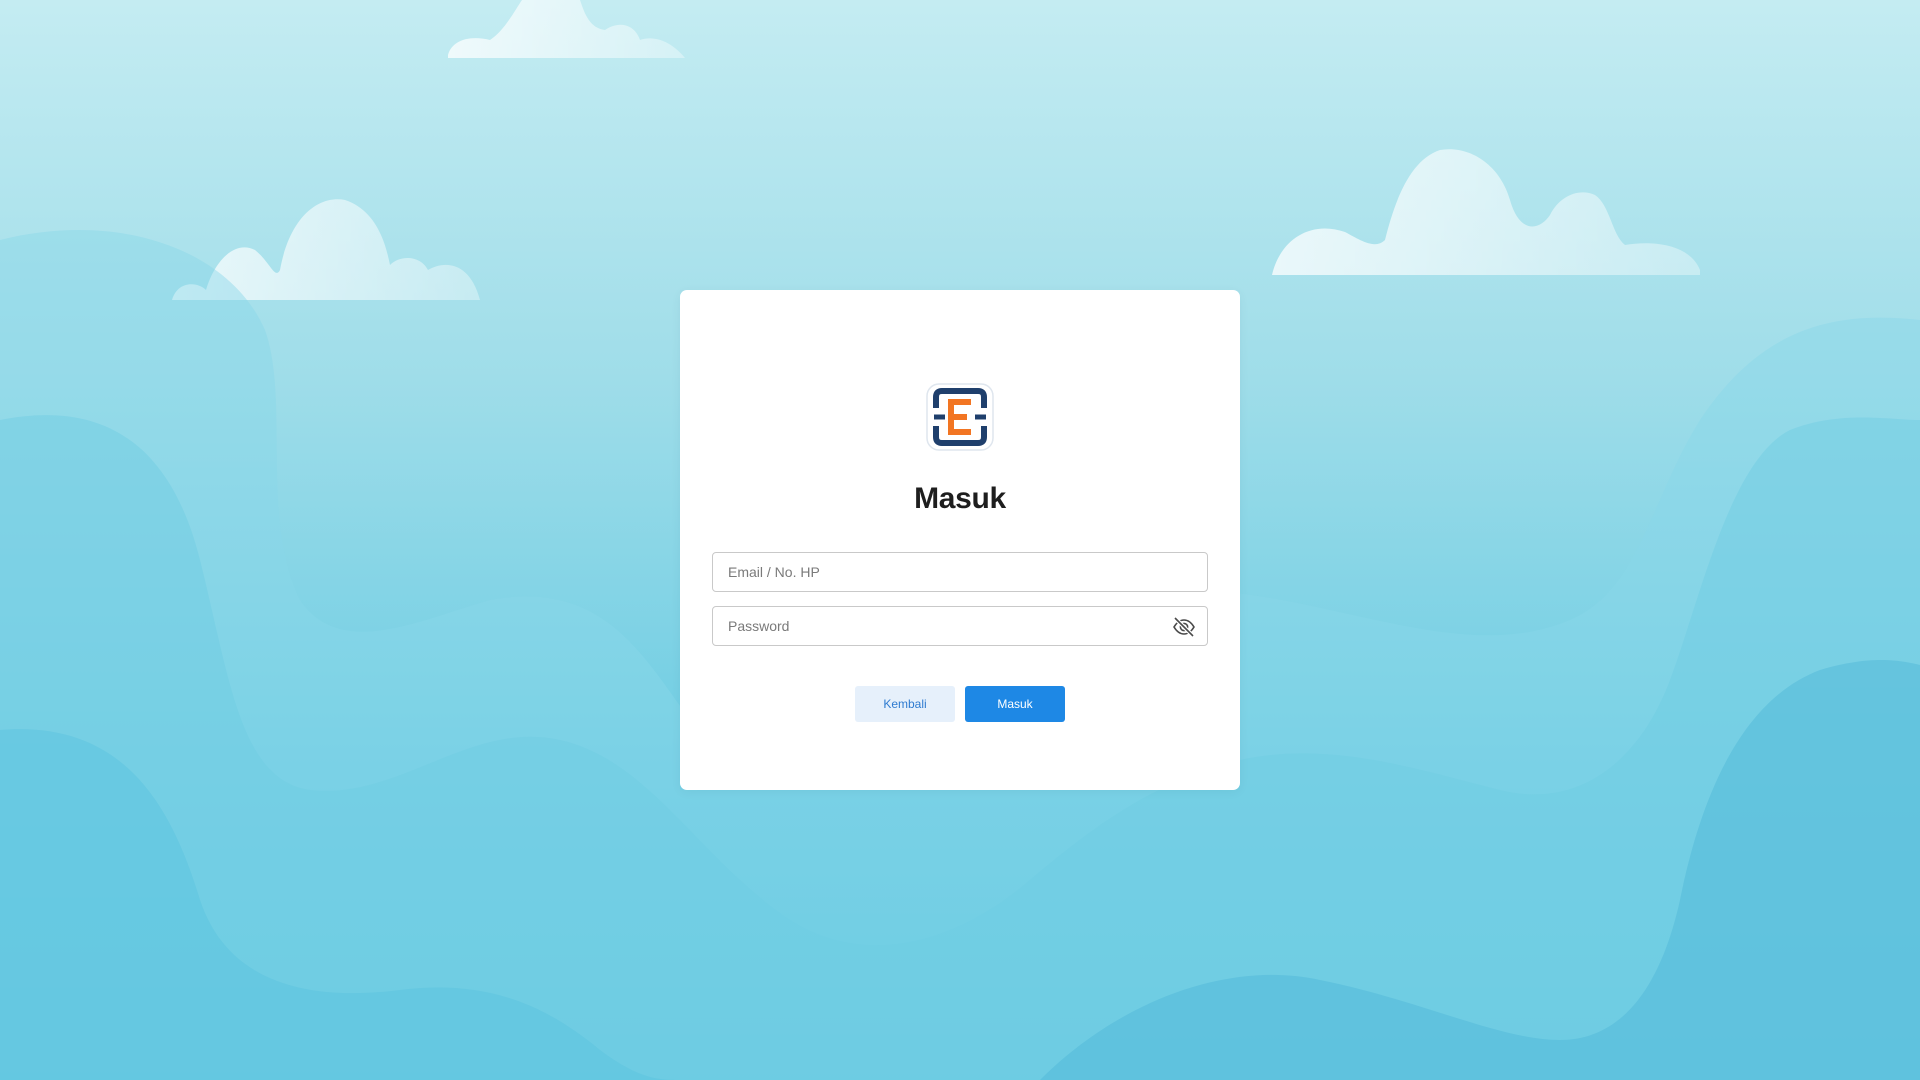 This screenshot has height=1080, width=1920. I want to click on password-input, so click(960, 626).